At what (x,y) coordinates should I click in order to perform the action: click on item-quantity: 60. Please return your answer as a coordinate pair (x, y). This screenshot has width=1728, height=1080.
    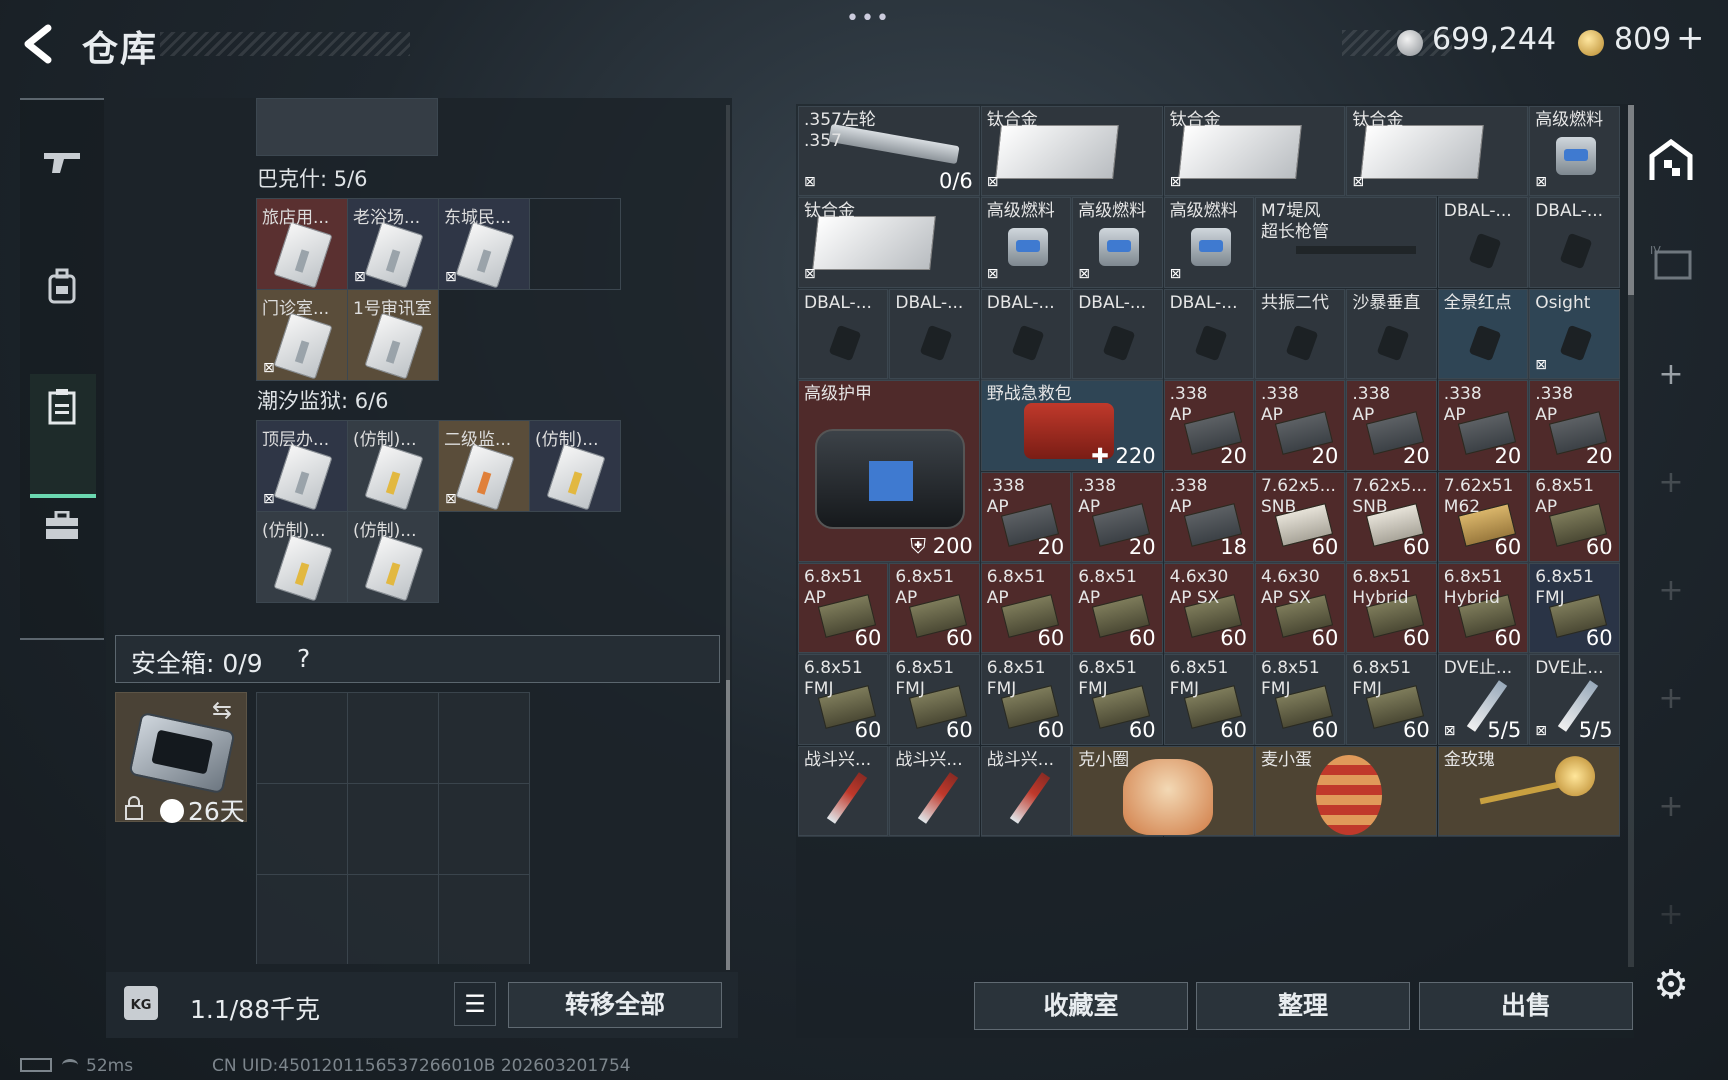
    Looking at the image, I should click on (1233, 638).